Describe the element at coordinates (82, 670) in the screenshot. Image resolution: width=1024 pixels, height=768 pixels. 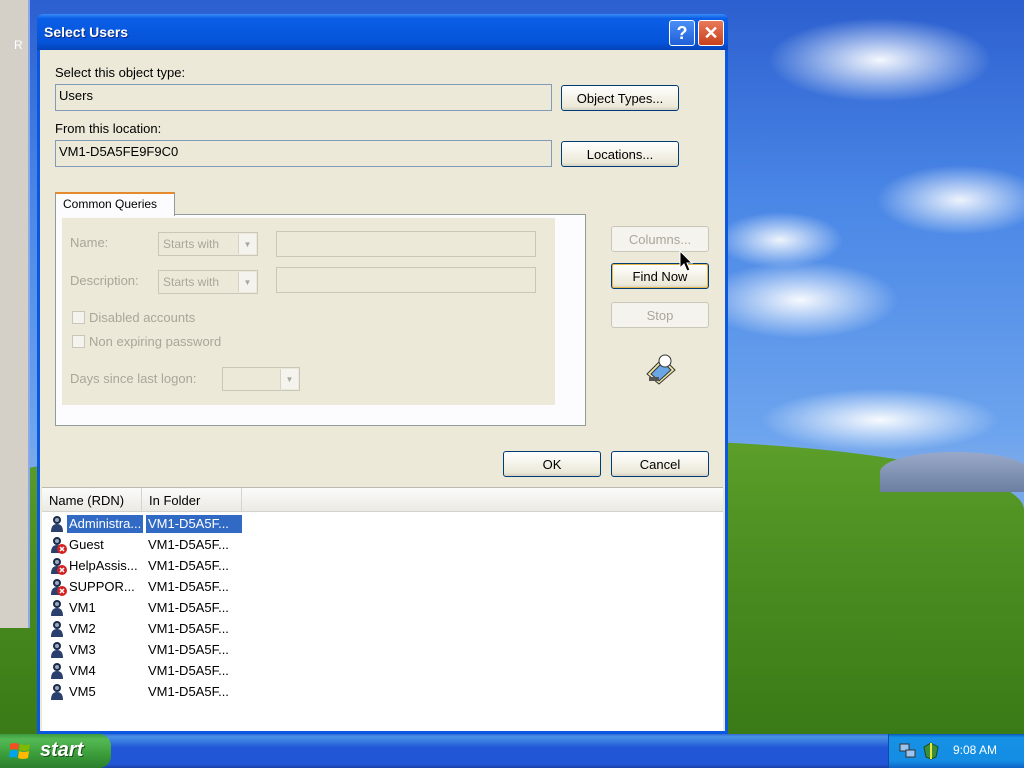
I see `row-name: VM4` at that location.